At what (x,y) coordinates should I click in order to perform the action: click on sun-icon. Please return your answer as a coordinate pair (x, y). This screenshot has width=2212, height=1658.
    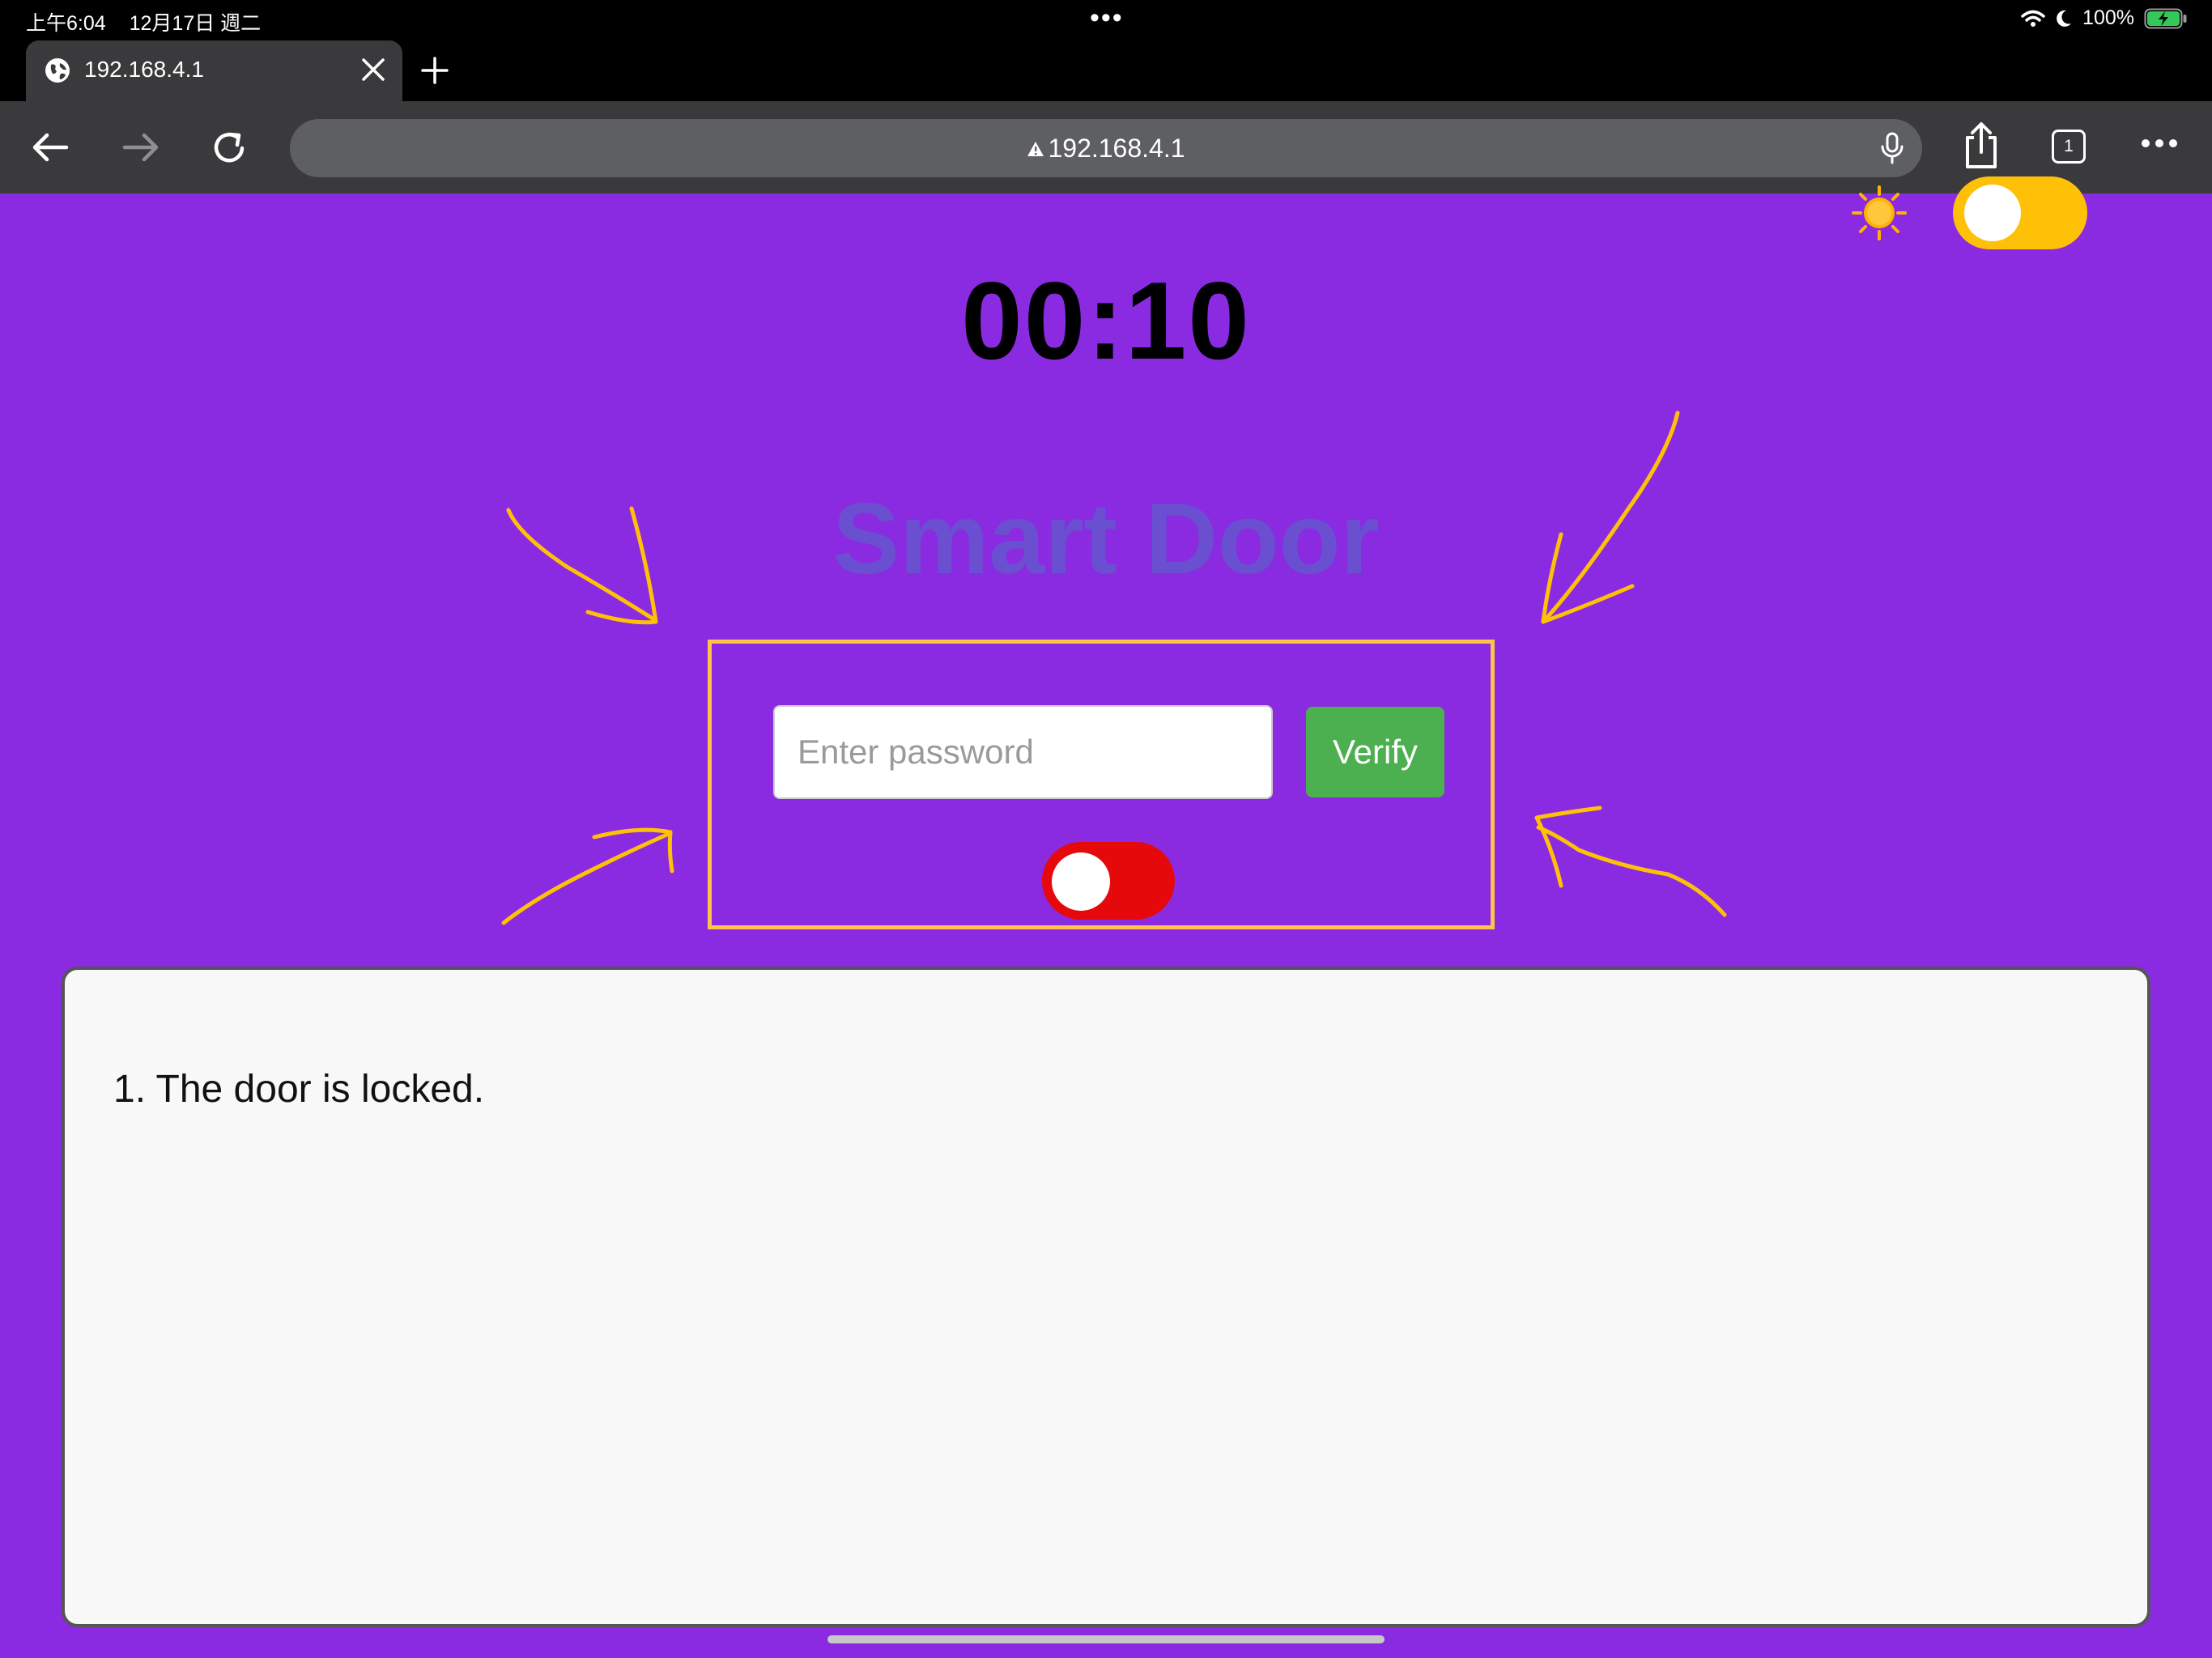
    Looking at the image, I should click on (1880, 212).